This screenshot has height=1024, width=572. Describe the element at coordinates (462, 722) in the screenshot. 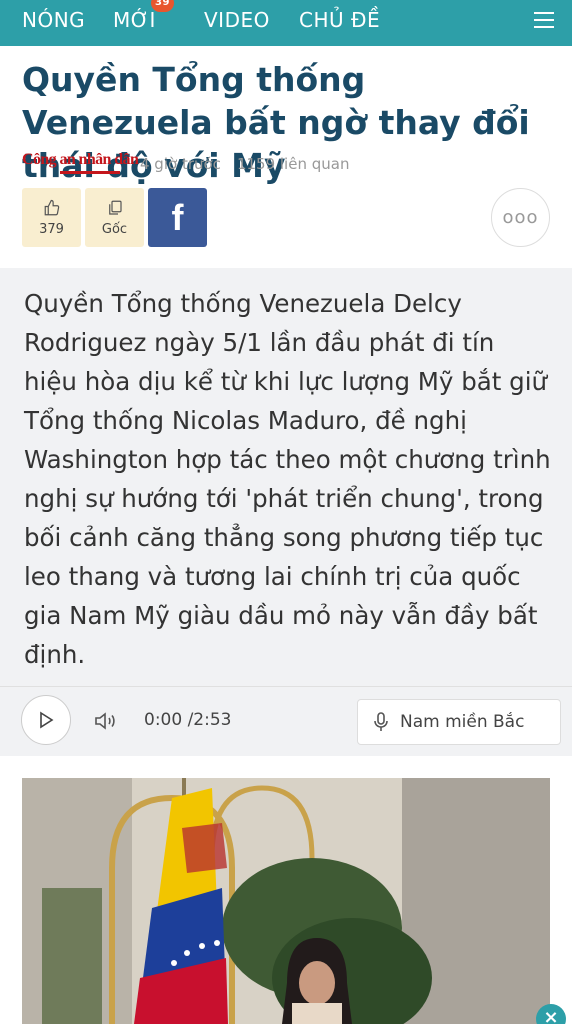

I see `voice-label: Nam miền Bắc` at that location.